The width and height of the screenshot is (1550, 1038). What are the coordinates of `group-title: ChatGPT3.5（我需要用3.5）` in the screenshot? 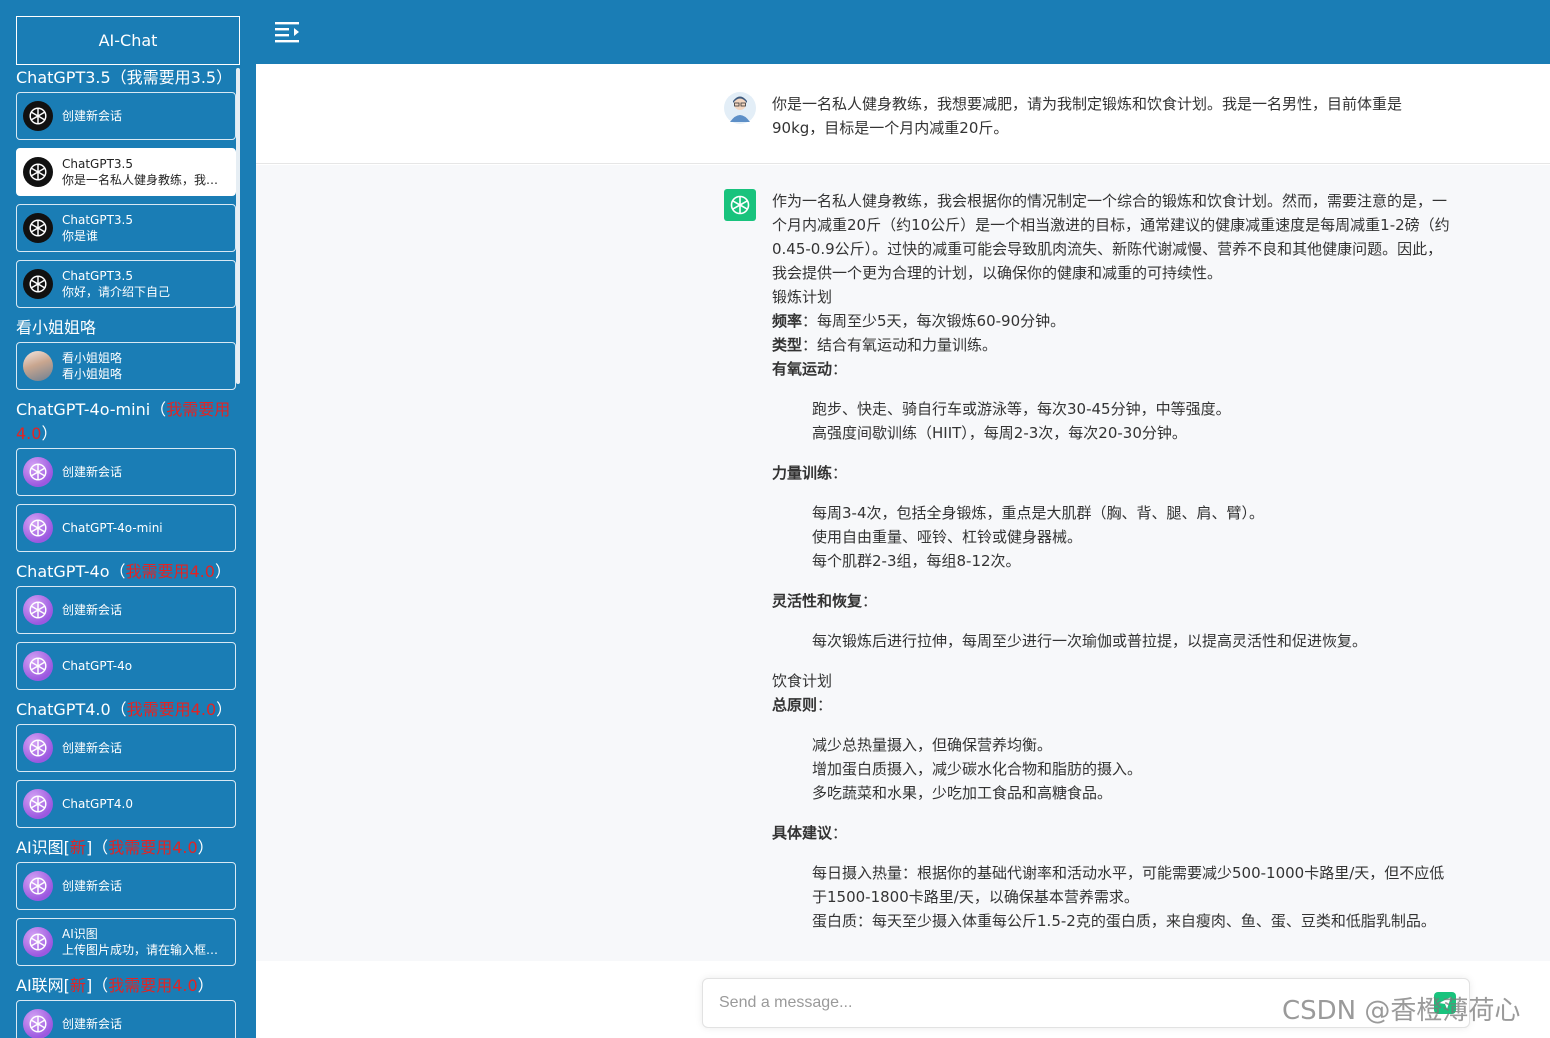 It's located at (126, 78).